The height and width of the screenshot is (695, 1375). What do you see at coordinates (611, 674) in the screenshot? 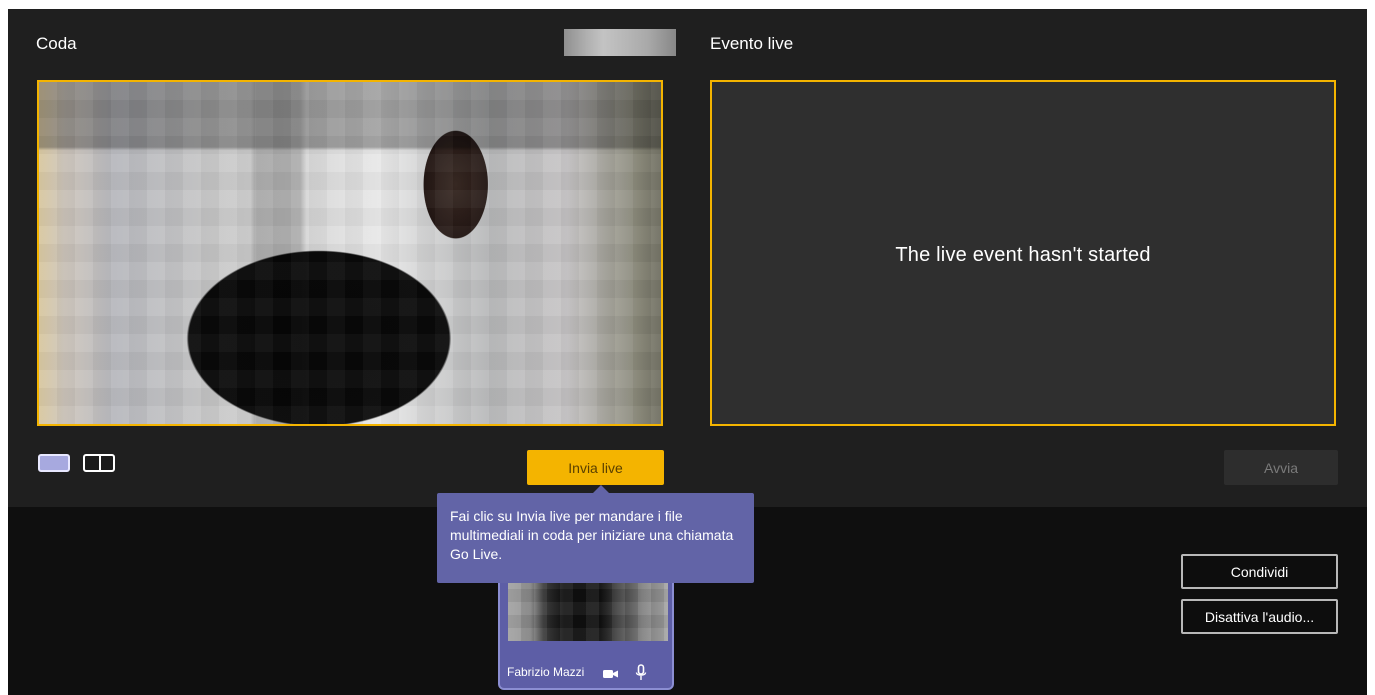
I see `camera-icon` at bounding box center [611, 674].